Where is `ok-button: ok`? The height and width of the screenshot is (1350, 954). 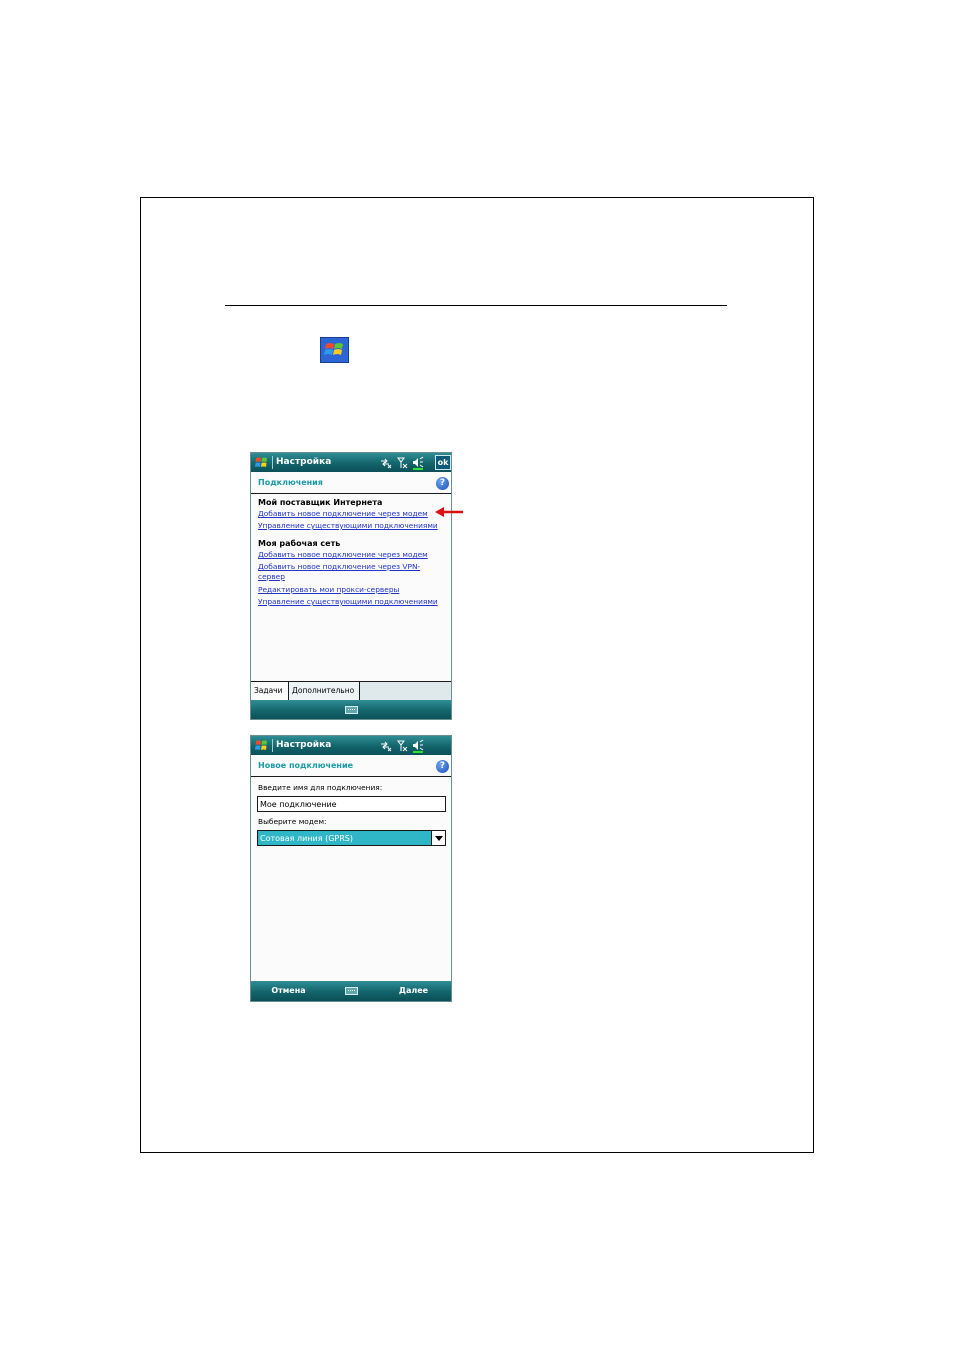 ok-button: ok is located at coordinates (443, 462).